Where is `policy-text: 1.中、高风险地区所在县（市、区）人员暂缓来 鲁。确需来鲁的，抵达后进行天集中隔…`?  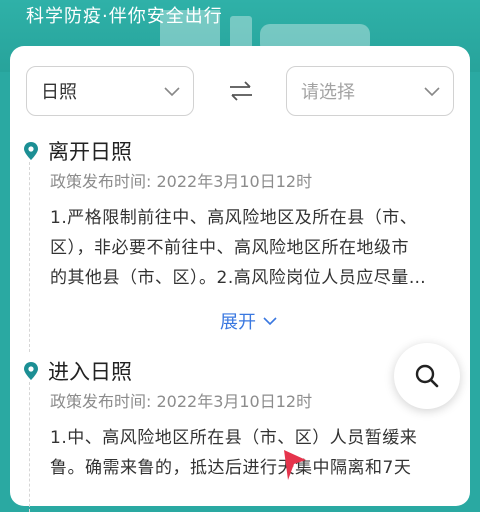 policy-text: 1.中、高风险地区所在县（市、区）人员暂缓来 鲁。确需来鲁的，抵达后进行天集中隔… is located at coordinates (254, 453).